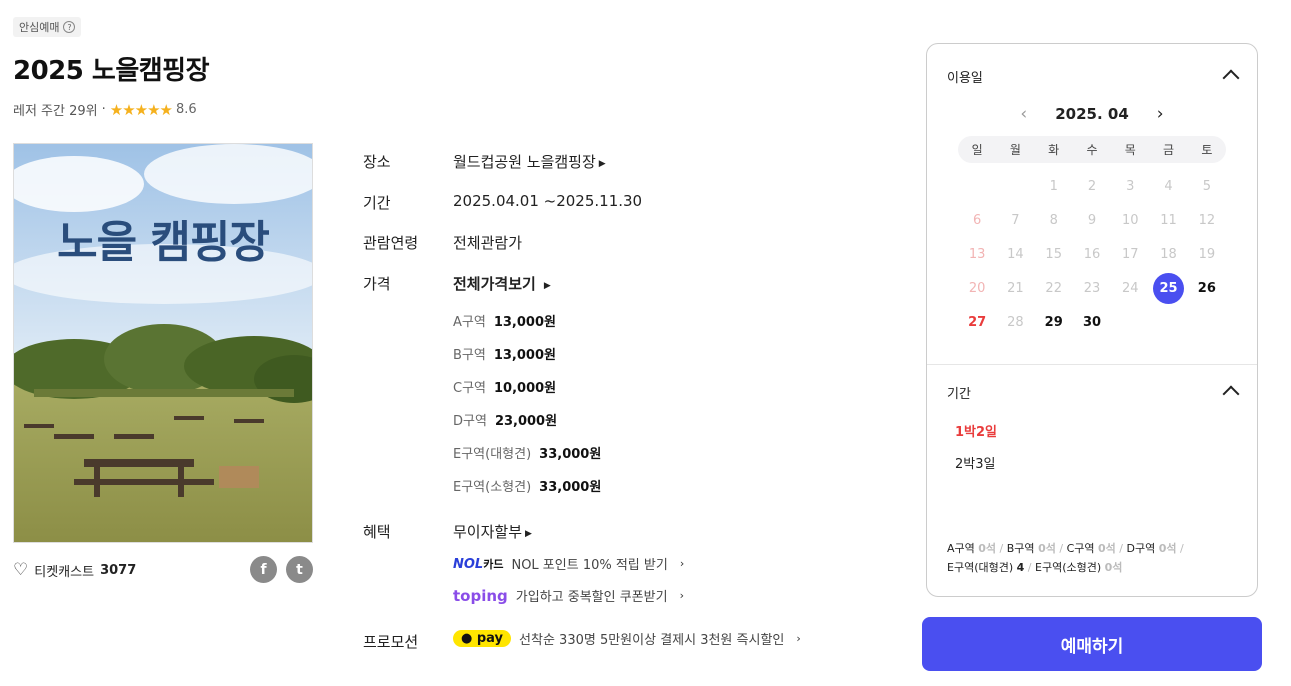 This screenshot has height=686, width=1291. Describe the element at coordinates (524, 162) in the screenshot. I see `place-value: 월드컵공원 노을캠핑장` at that location.